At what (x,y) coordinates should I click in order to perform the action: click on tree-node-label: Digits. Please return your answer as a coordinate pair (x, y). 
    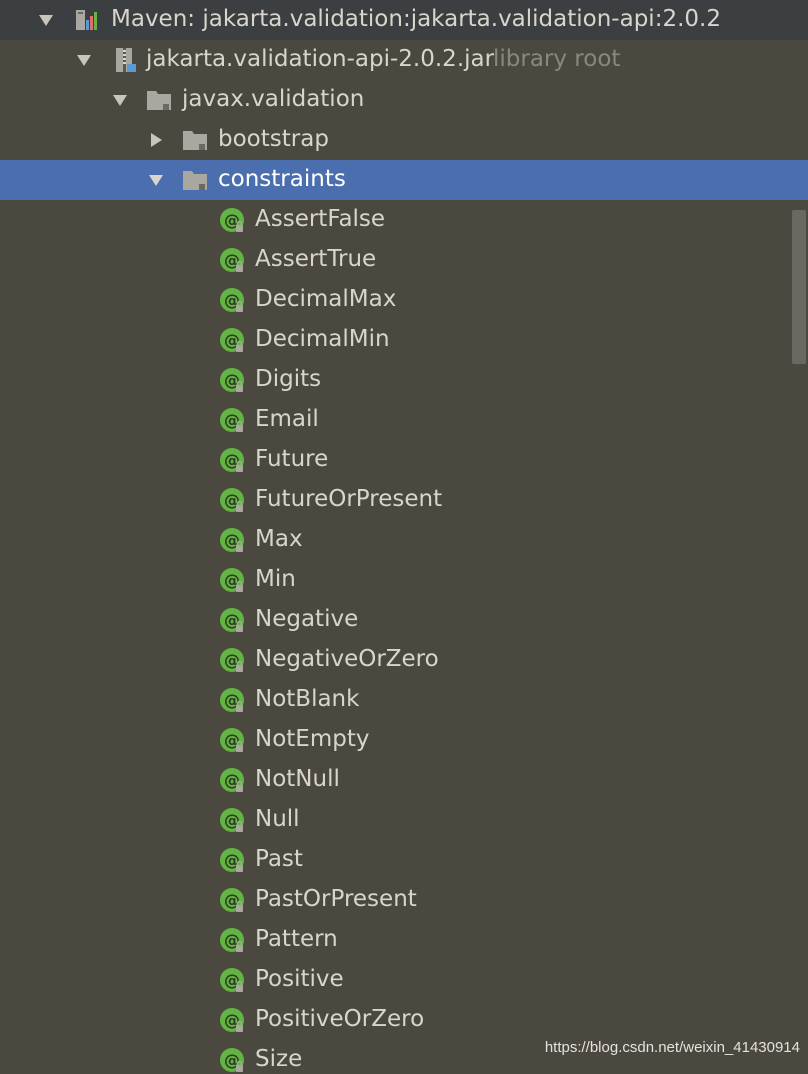
    Looking at the image, I should click on (288, 379).